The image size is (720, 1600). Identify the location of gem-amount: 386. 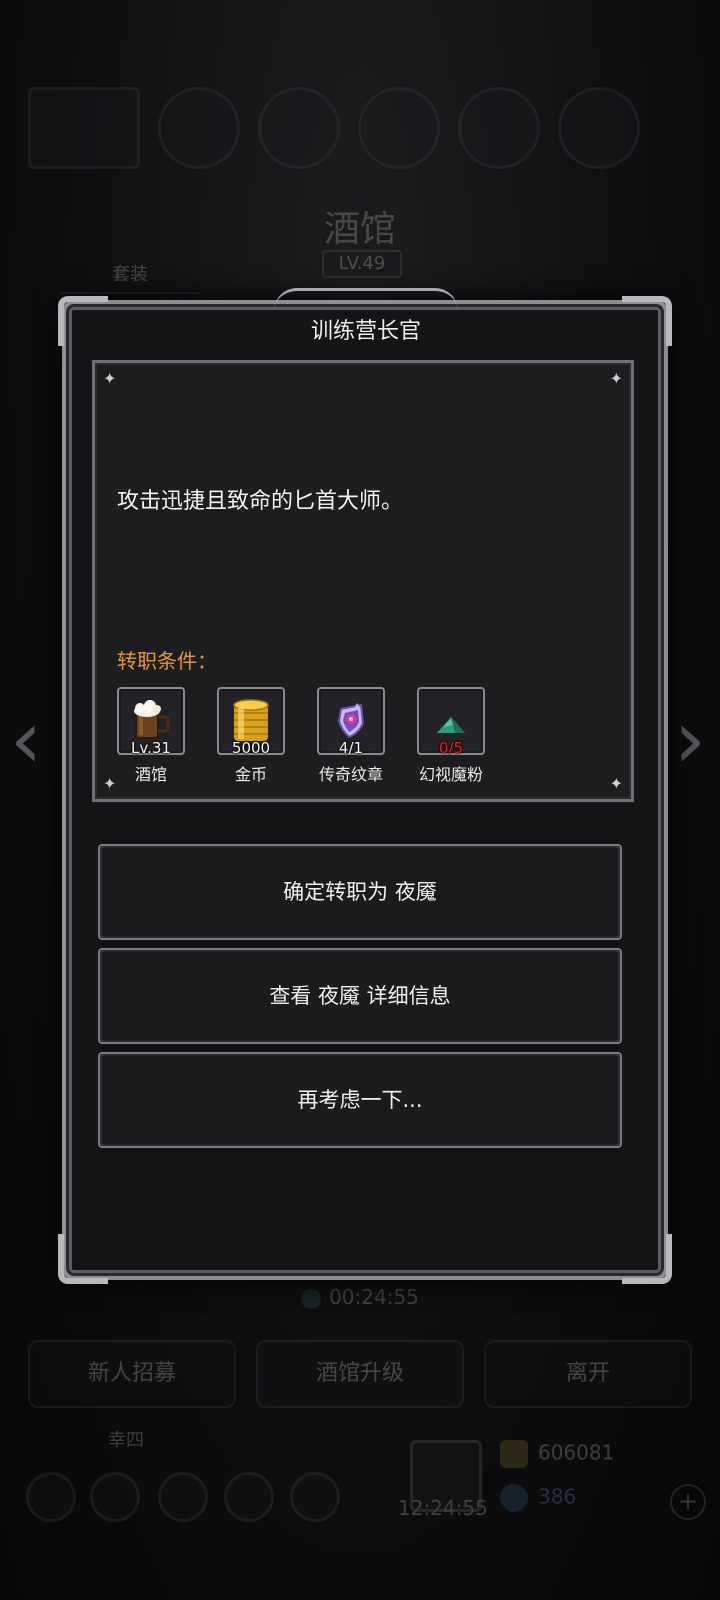
(557, 1496).